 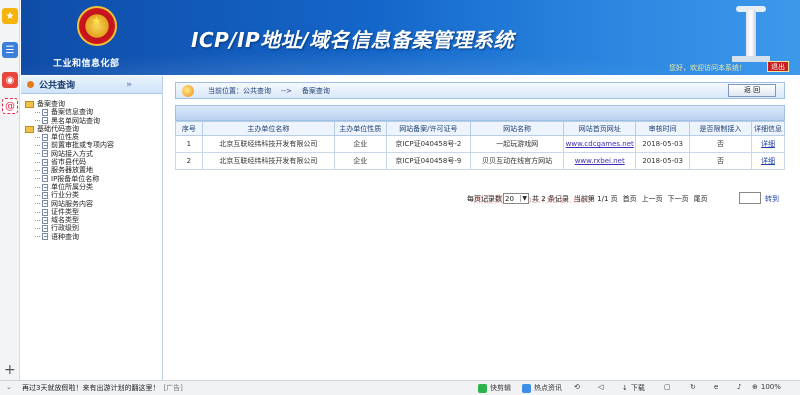 I want to click on tree-item: 网站服务内容, so click(x=93, y=204).